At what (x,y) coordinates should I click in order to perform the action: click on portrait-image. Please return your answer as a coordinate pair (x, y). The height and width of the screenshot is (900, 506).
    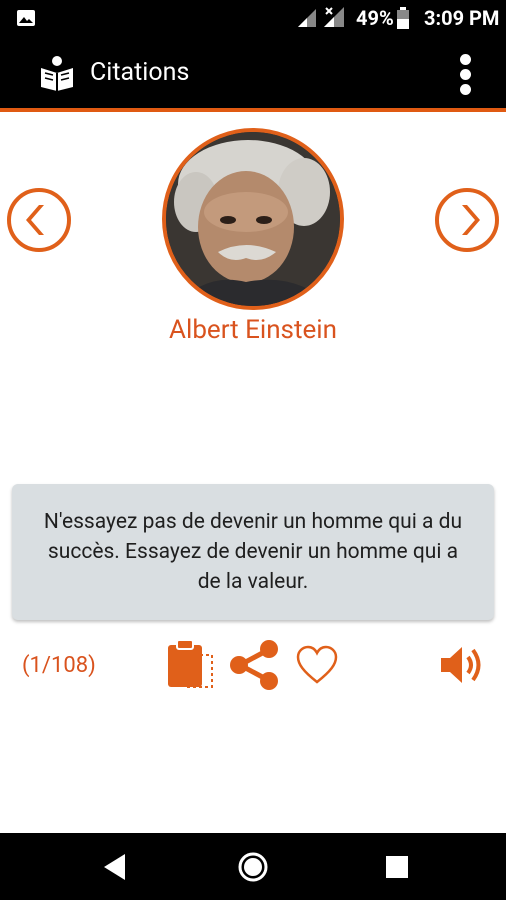
    Looking at the image, I should click on (253, 219).